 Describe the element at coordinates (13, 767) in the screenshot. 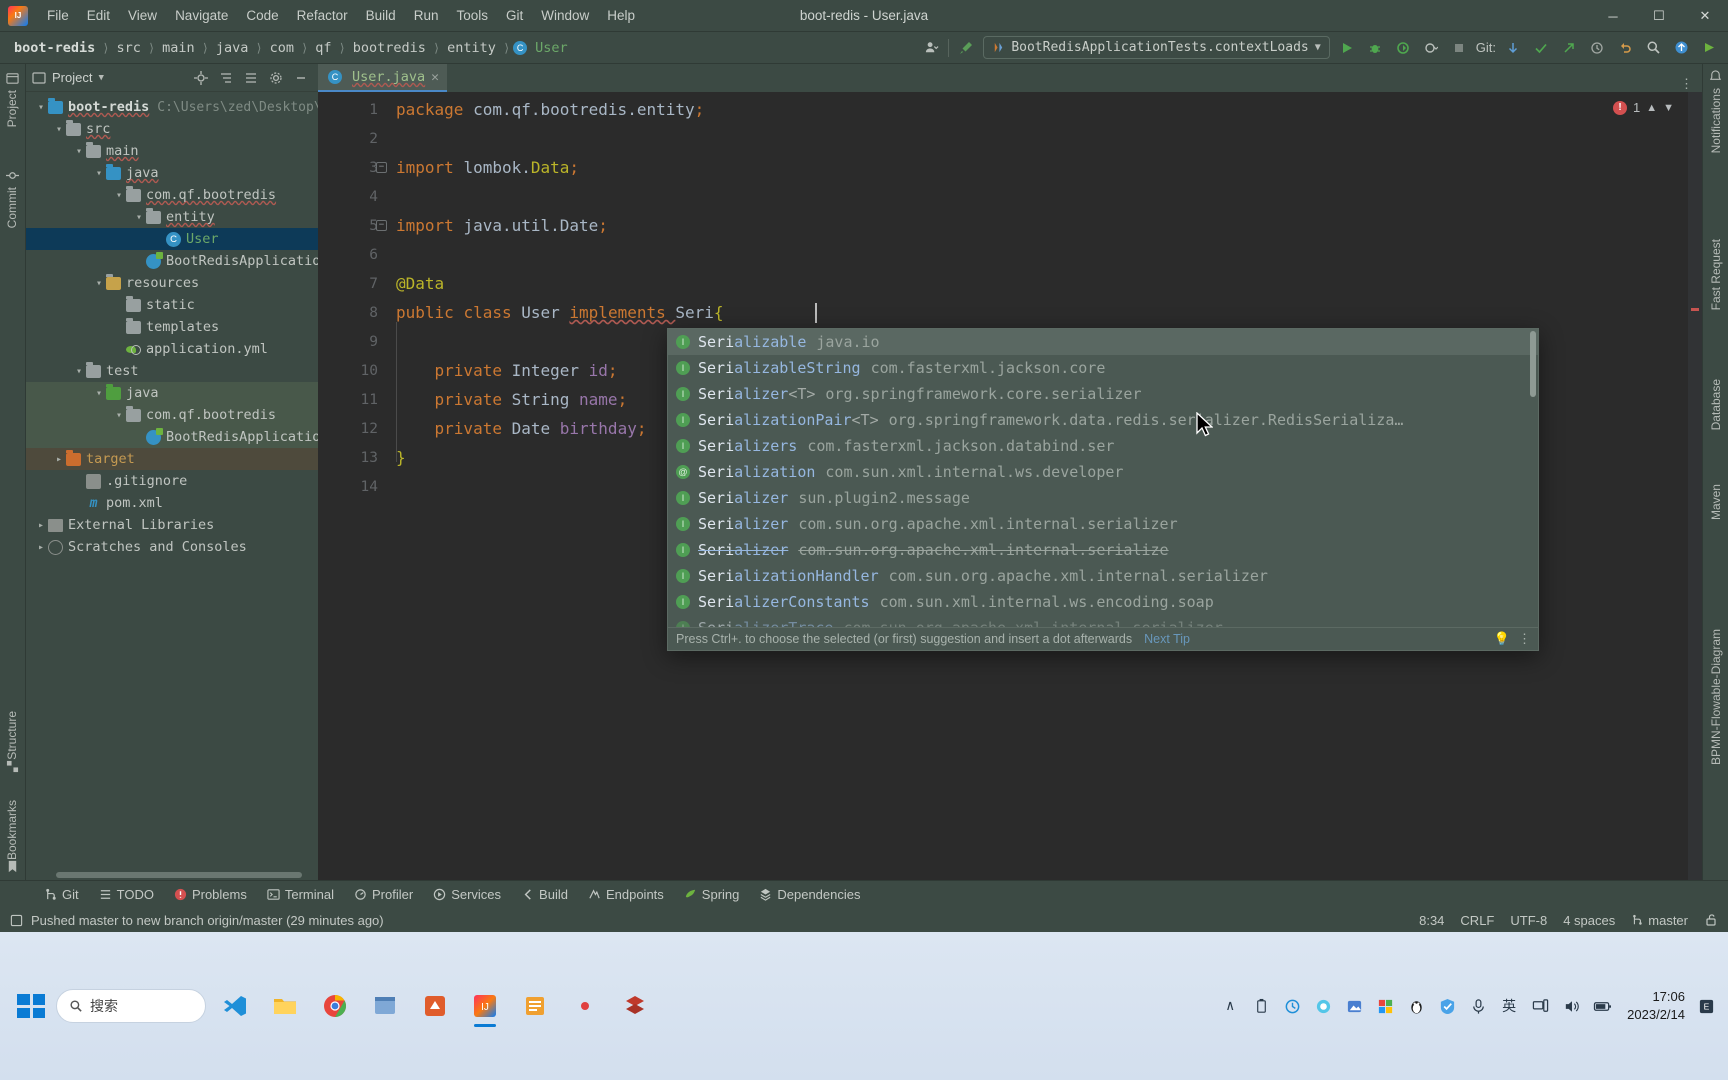

I see `structure-tool-icon` at that location.